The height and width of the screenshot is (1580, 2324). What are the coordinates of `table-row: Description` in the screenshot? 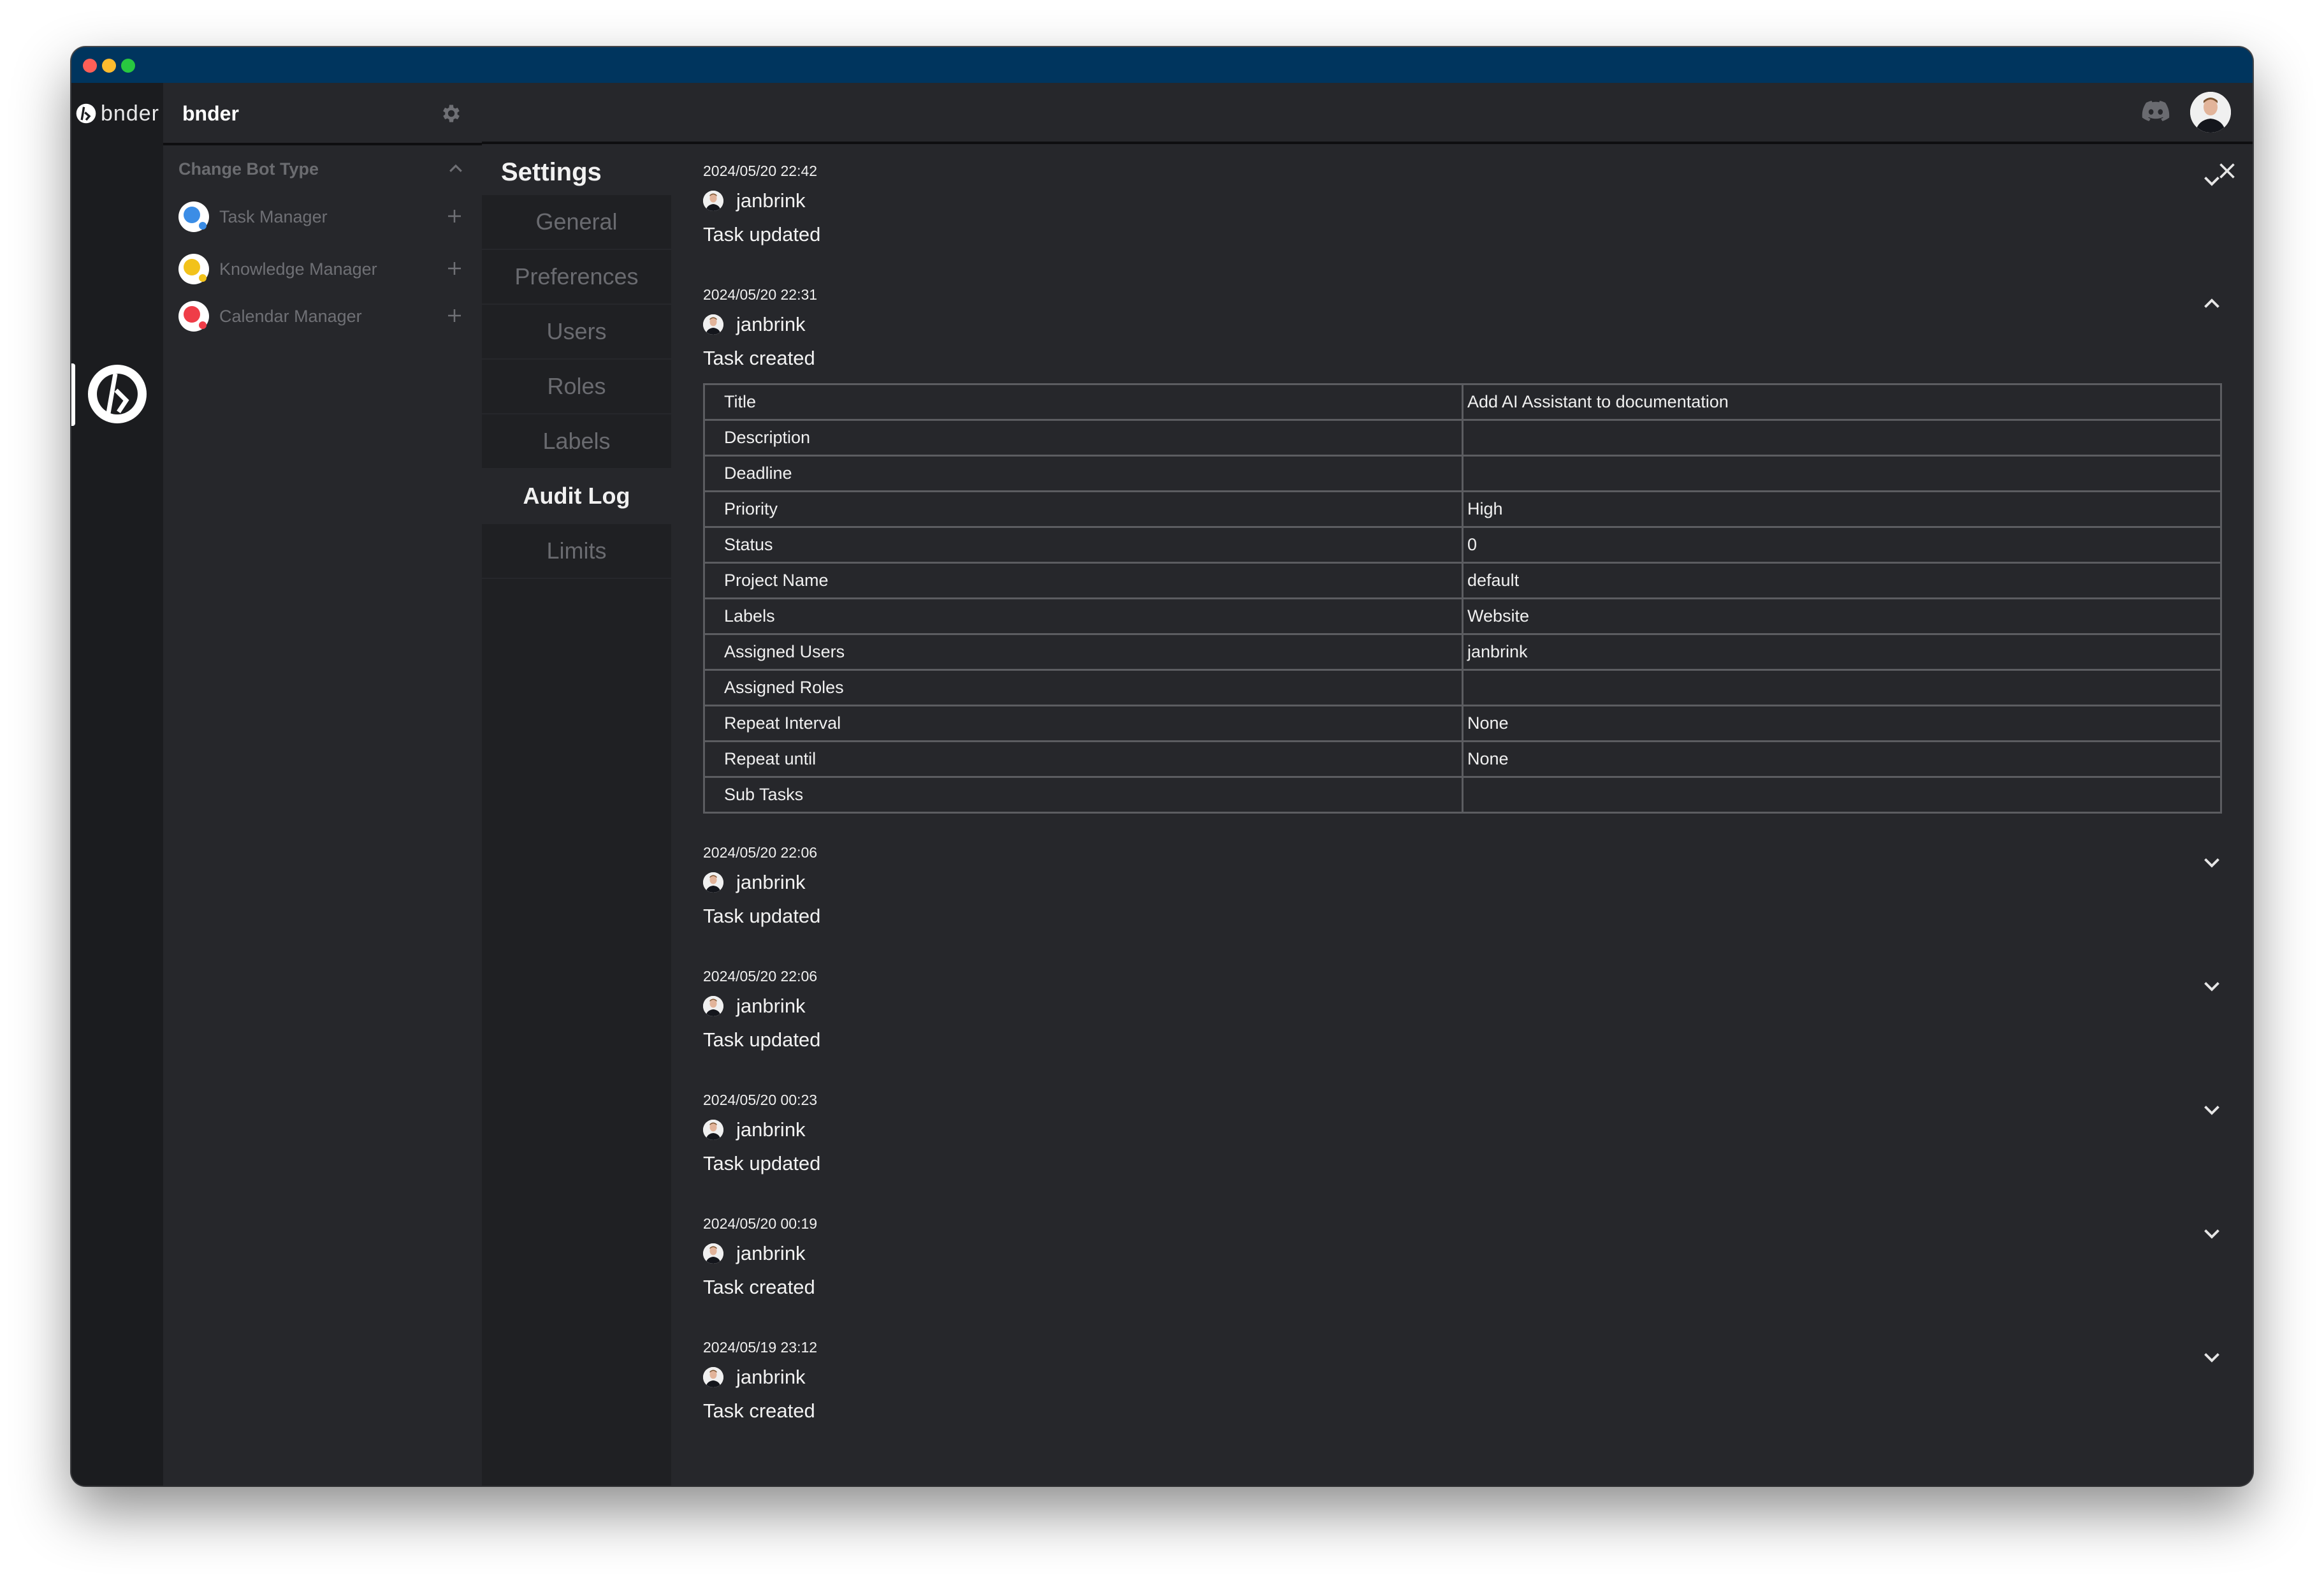 It's located at (1463, 438).